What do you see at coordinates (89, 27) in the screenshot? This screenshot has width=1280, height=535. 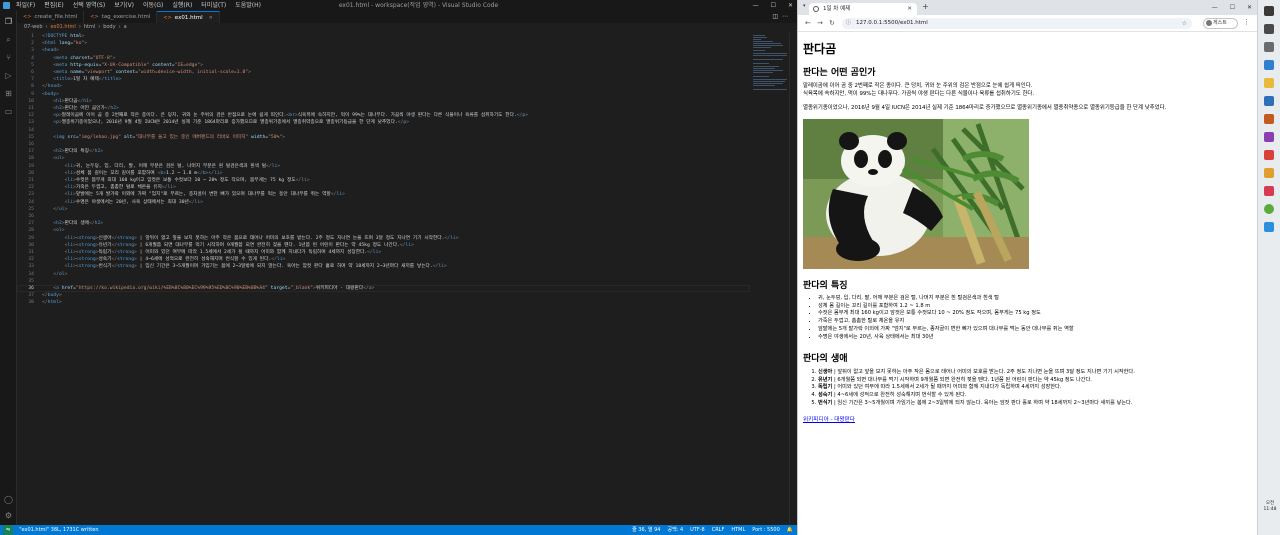 I see `breadcrumb-item: html` at bounding box center [89, 27].